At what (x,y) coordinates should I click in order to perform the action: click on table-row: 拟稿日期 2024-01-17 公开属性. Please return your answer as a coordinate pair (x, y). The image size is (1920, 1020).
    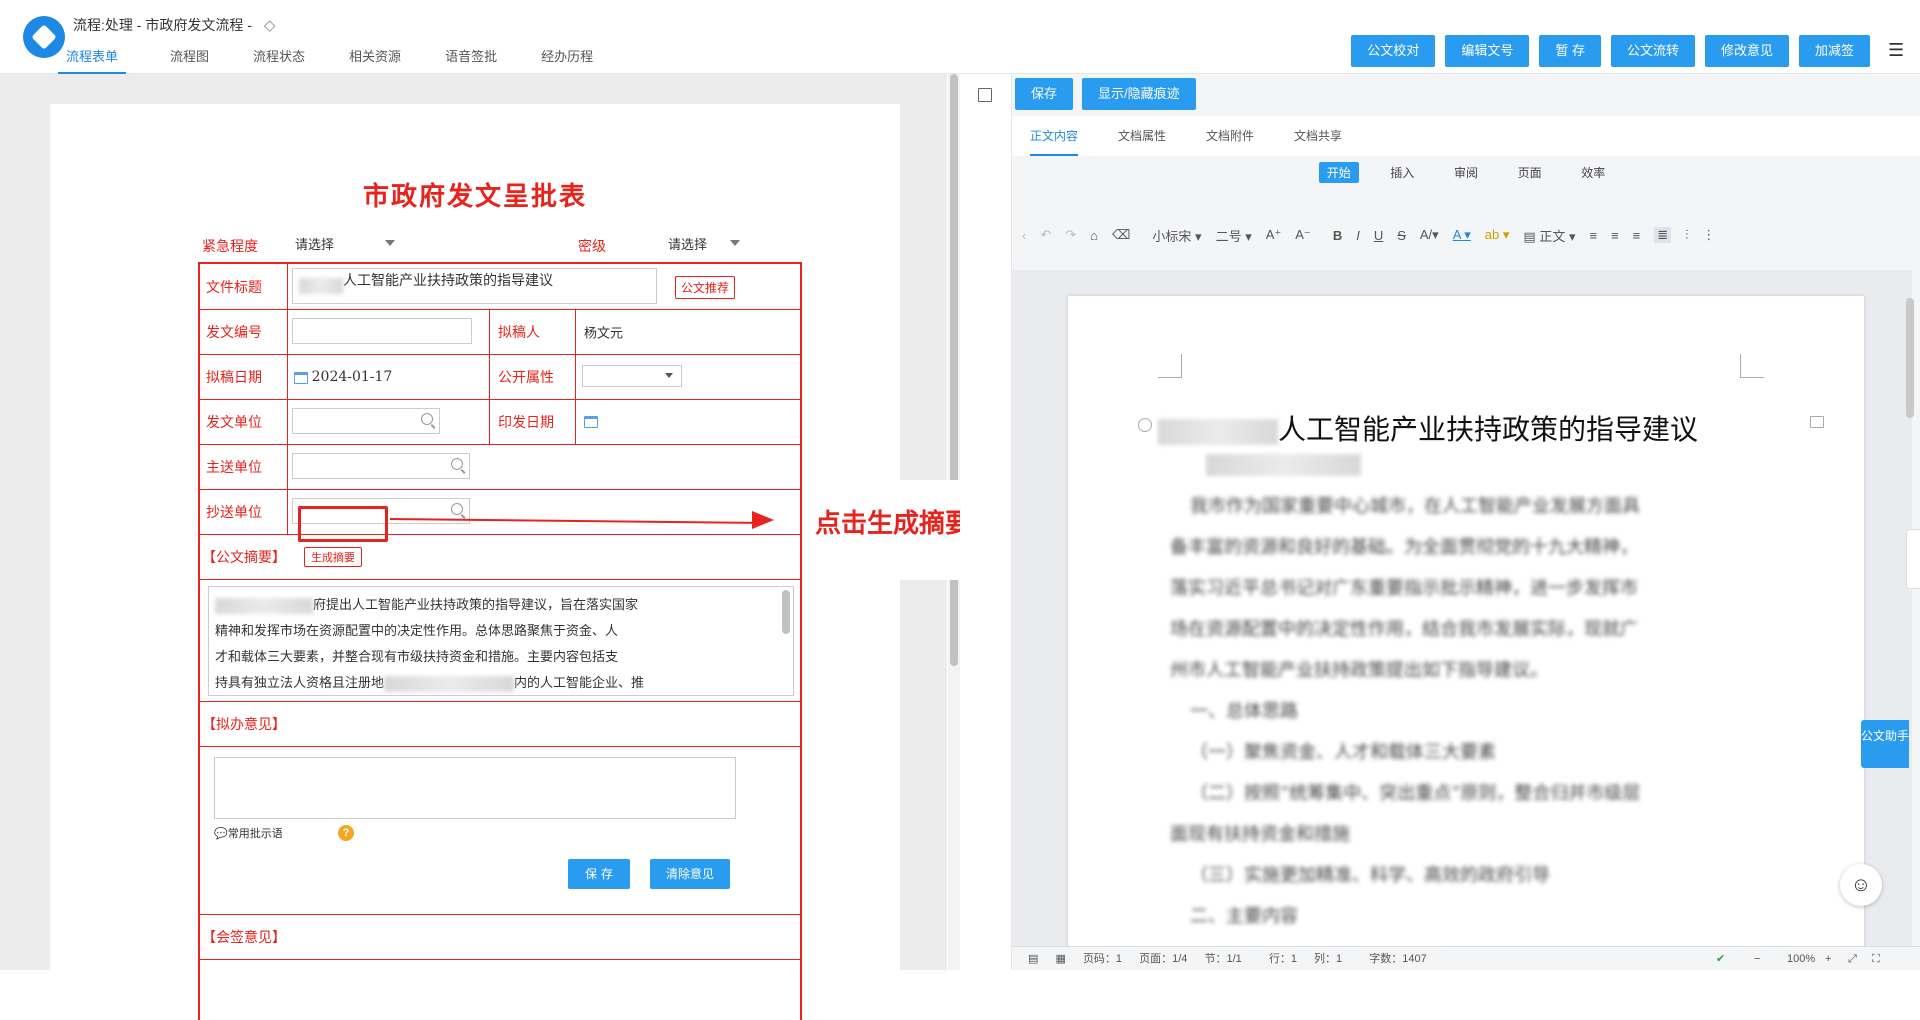
    Looking at the image, I should click on (500, 377).